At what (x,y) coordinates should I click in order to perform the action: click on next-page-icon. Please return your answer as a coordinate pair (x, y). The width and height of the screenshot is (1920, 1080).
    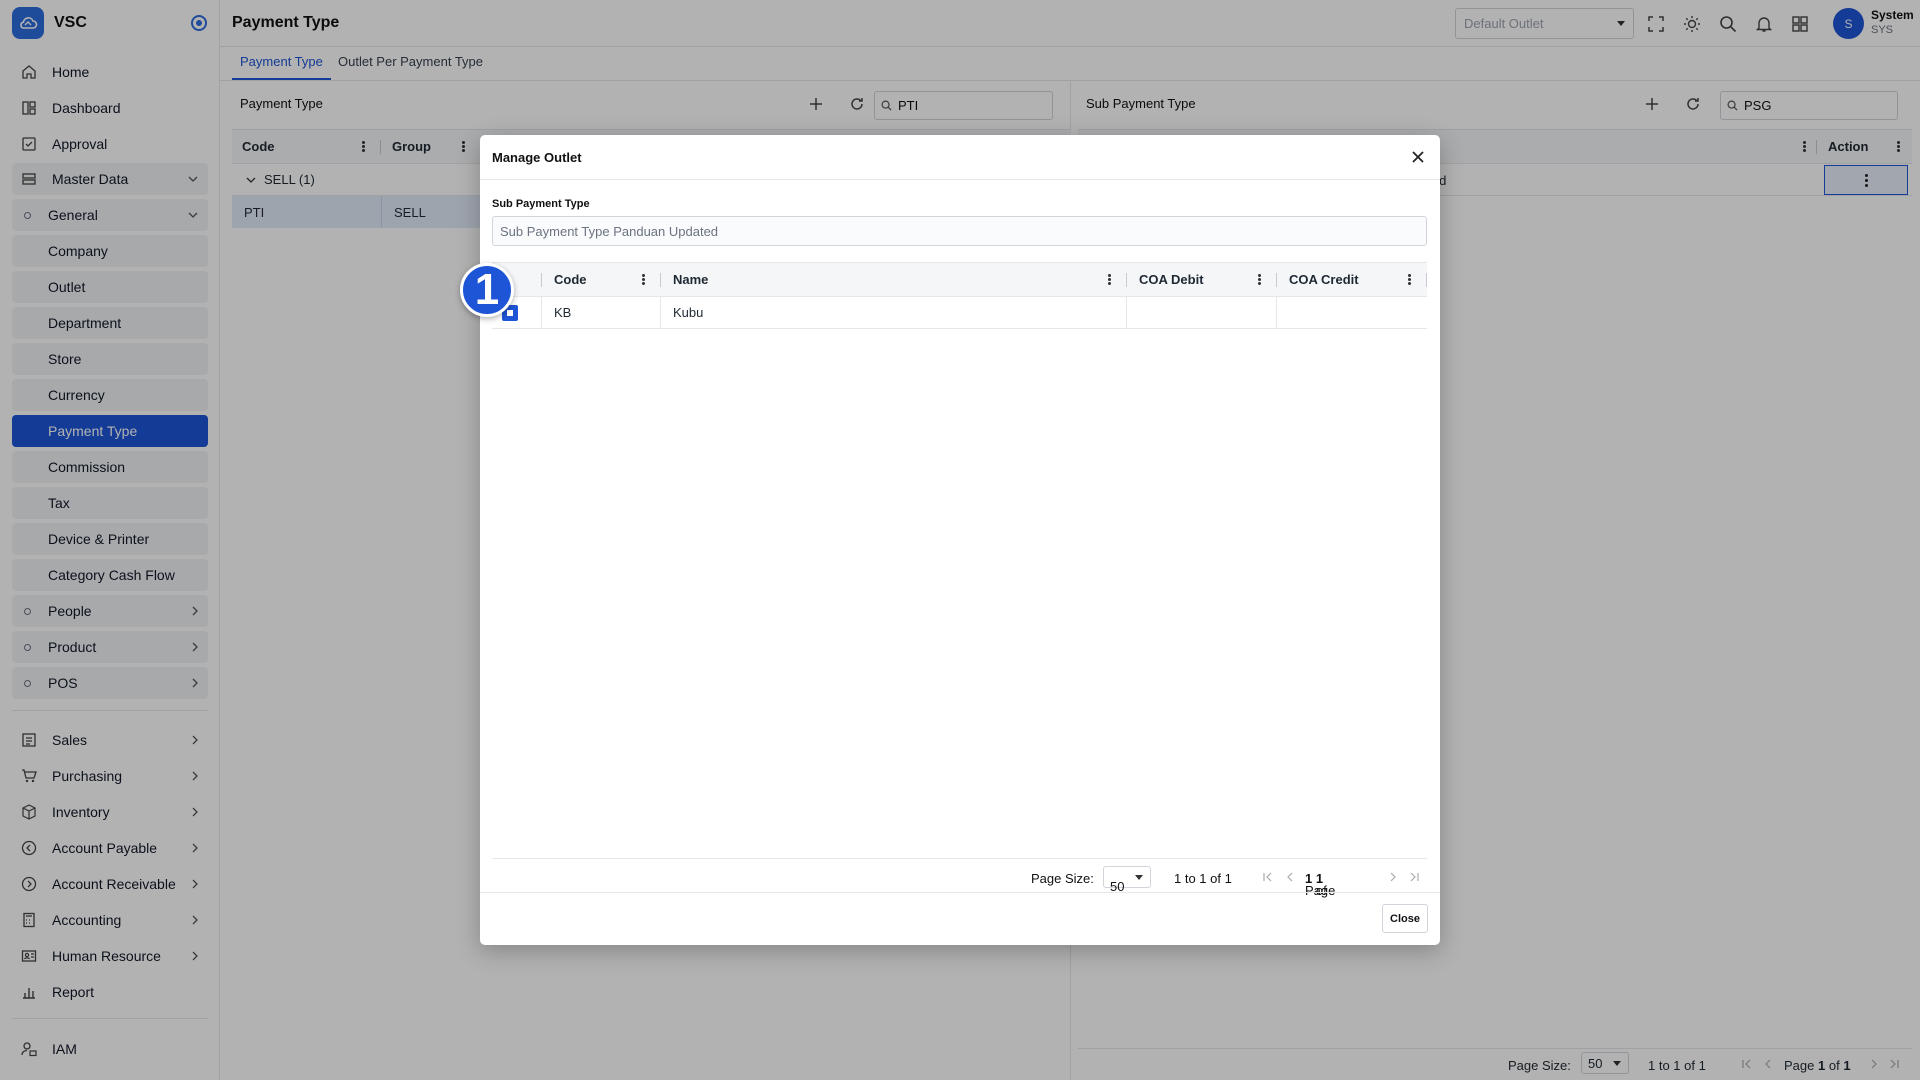
    Looking at the image, I should click on (1393, 877).